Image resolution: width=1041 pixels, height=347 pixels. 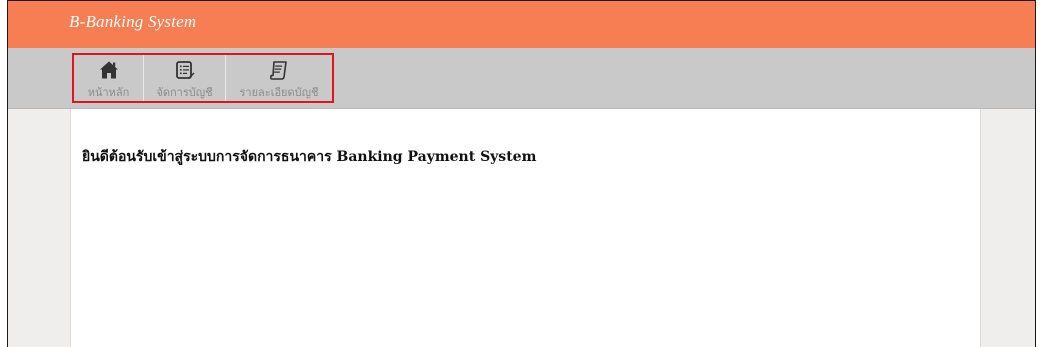 What do you see at coordinates (109, 70) in the screenshot?
I see `home-icon` at bounding box center [109, 70].